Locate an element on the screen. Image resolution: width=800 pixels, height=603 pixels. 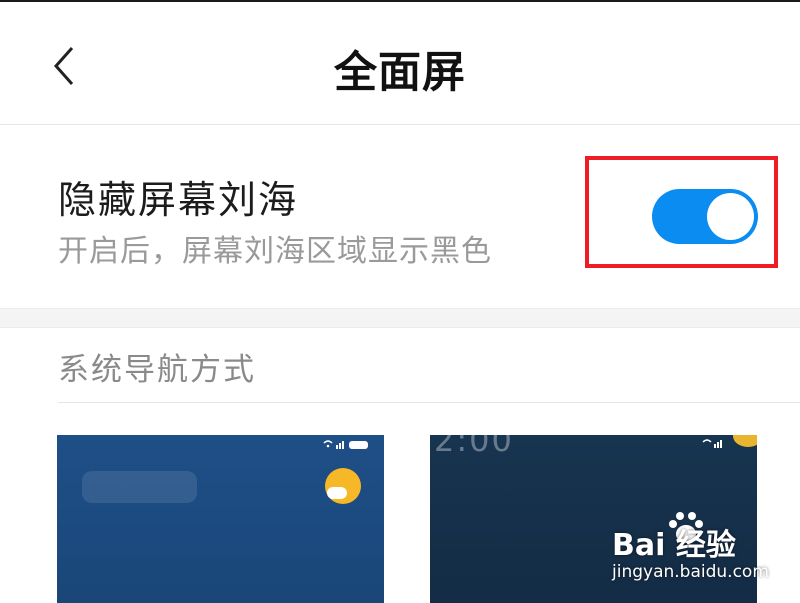
page-title: 全面屏 is located at coordinates (400, 73).